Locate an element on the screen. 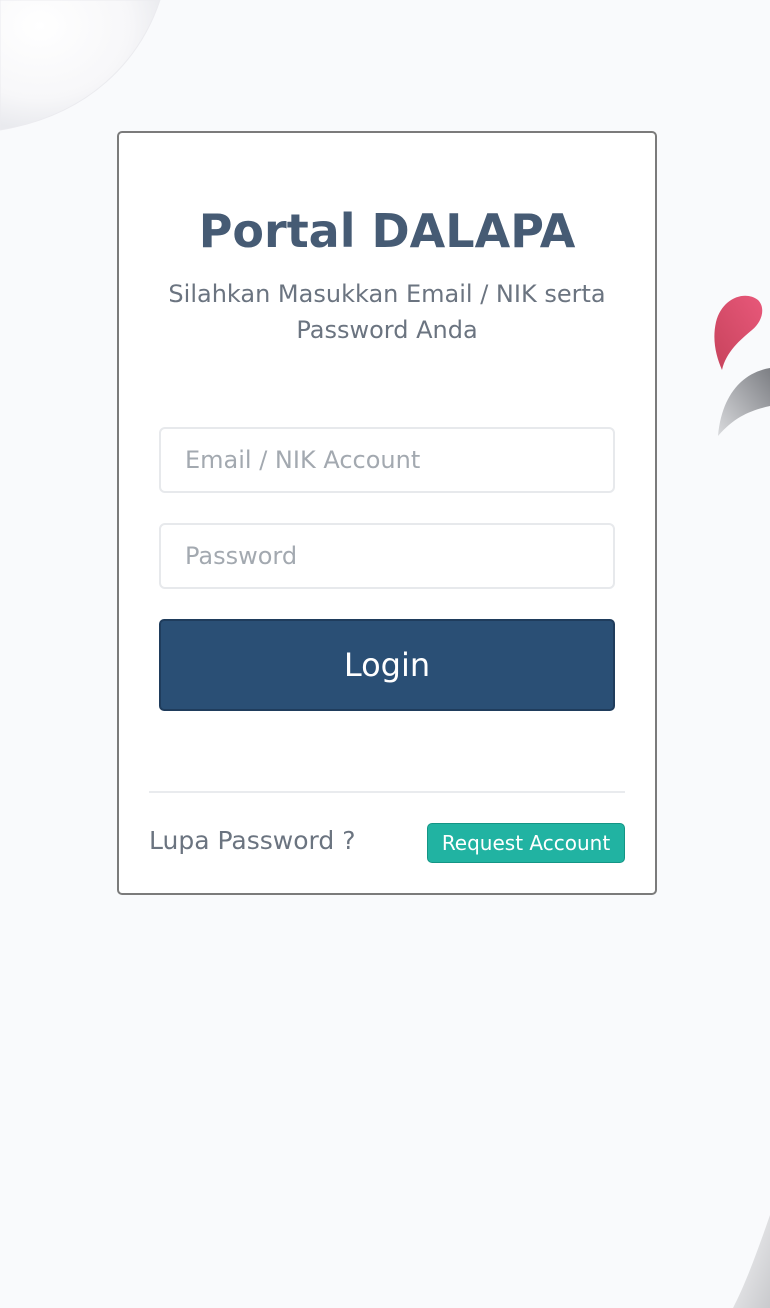 The width and height of the screenshot is (770, 1308). request-account-button: Request Account is located at coordinates (526, 843).